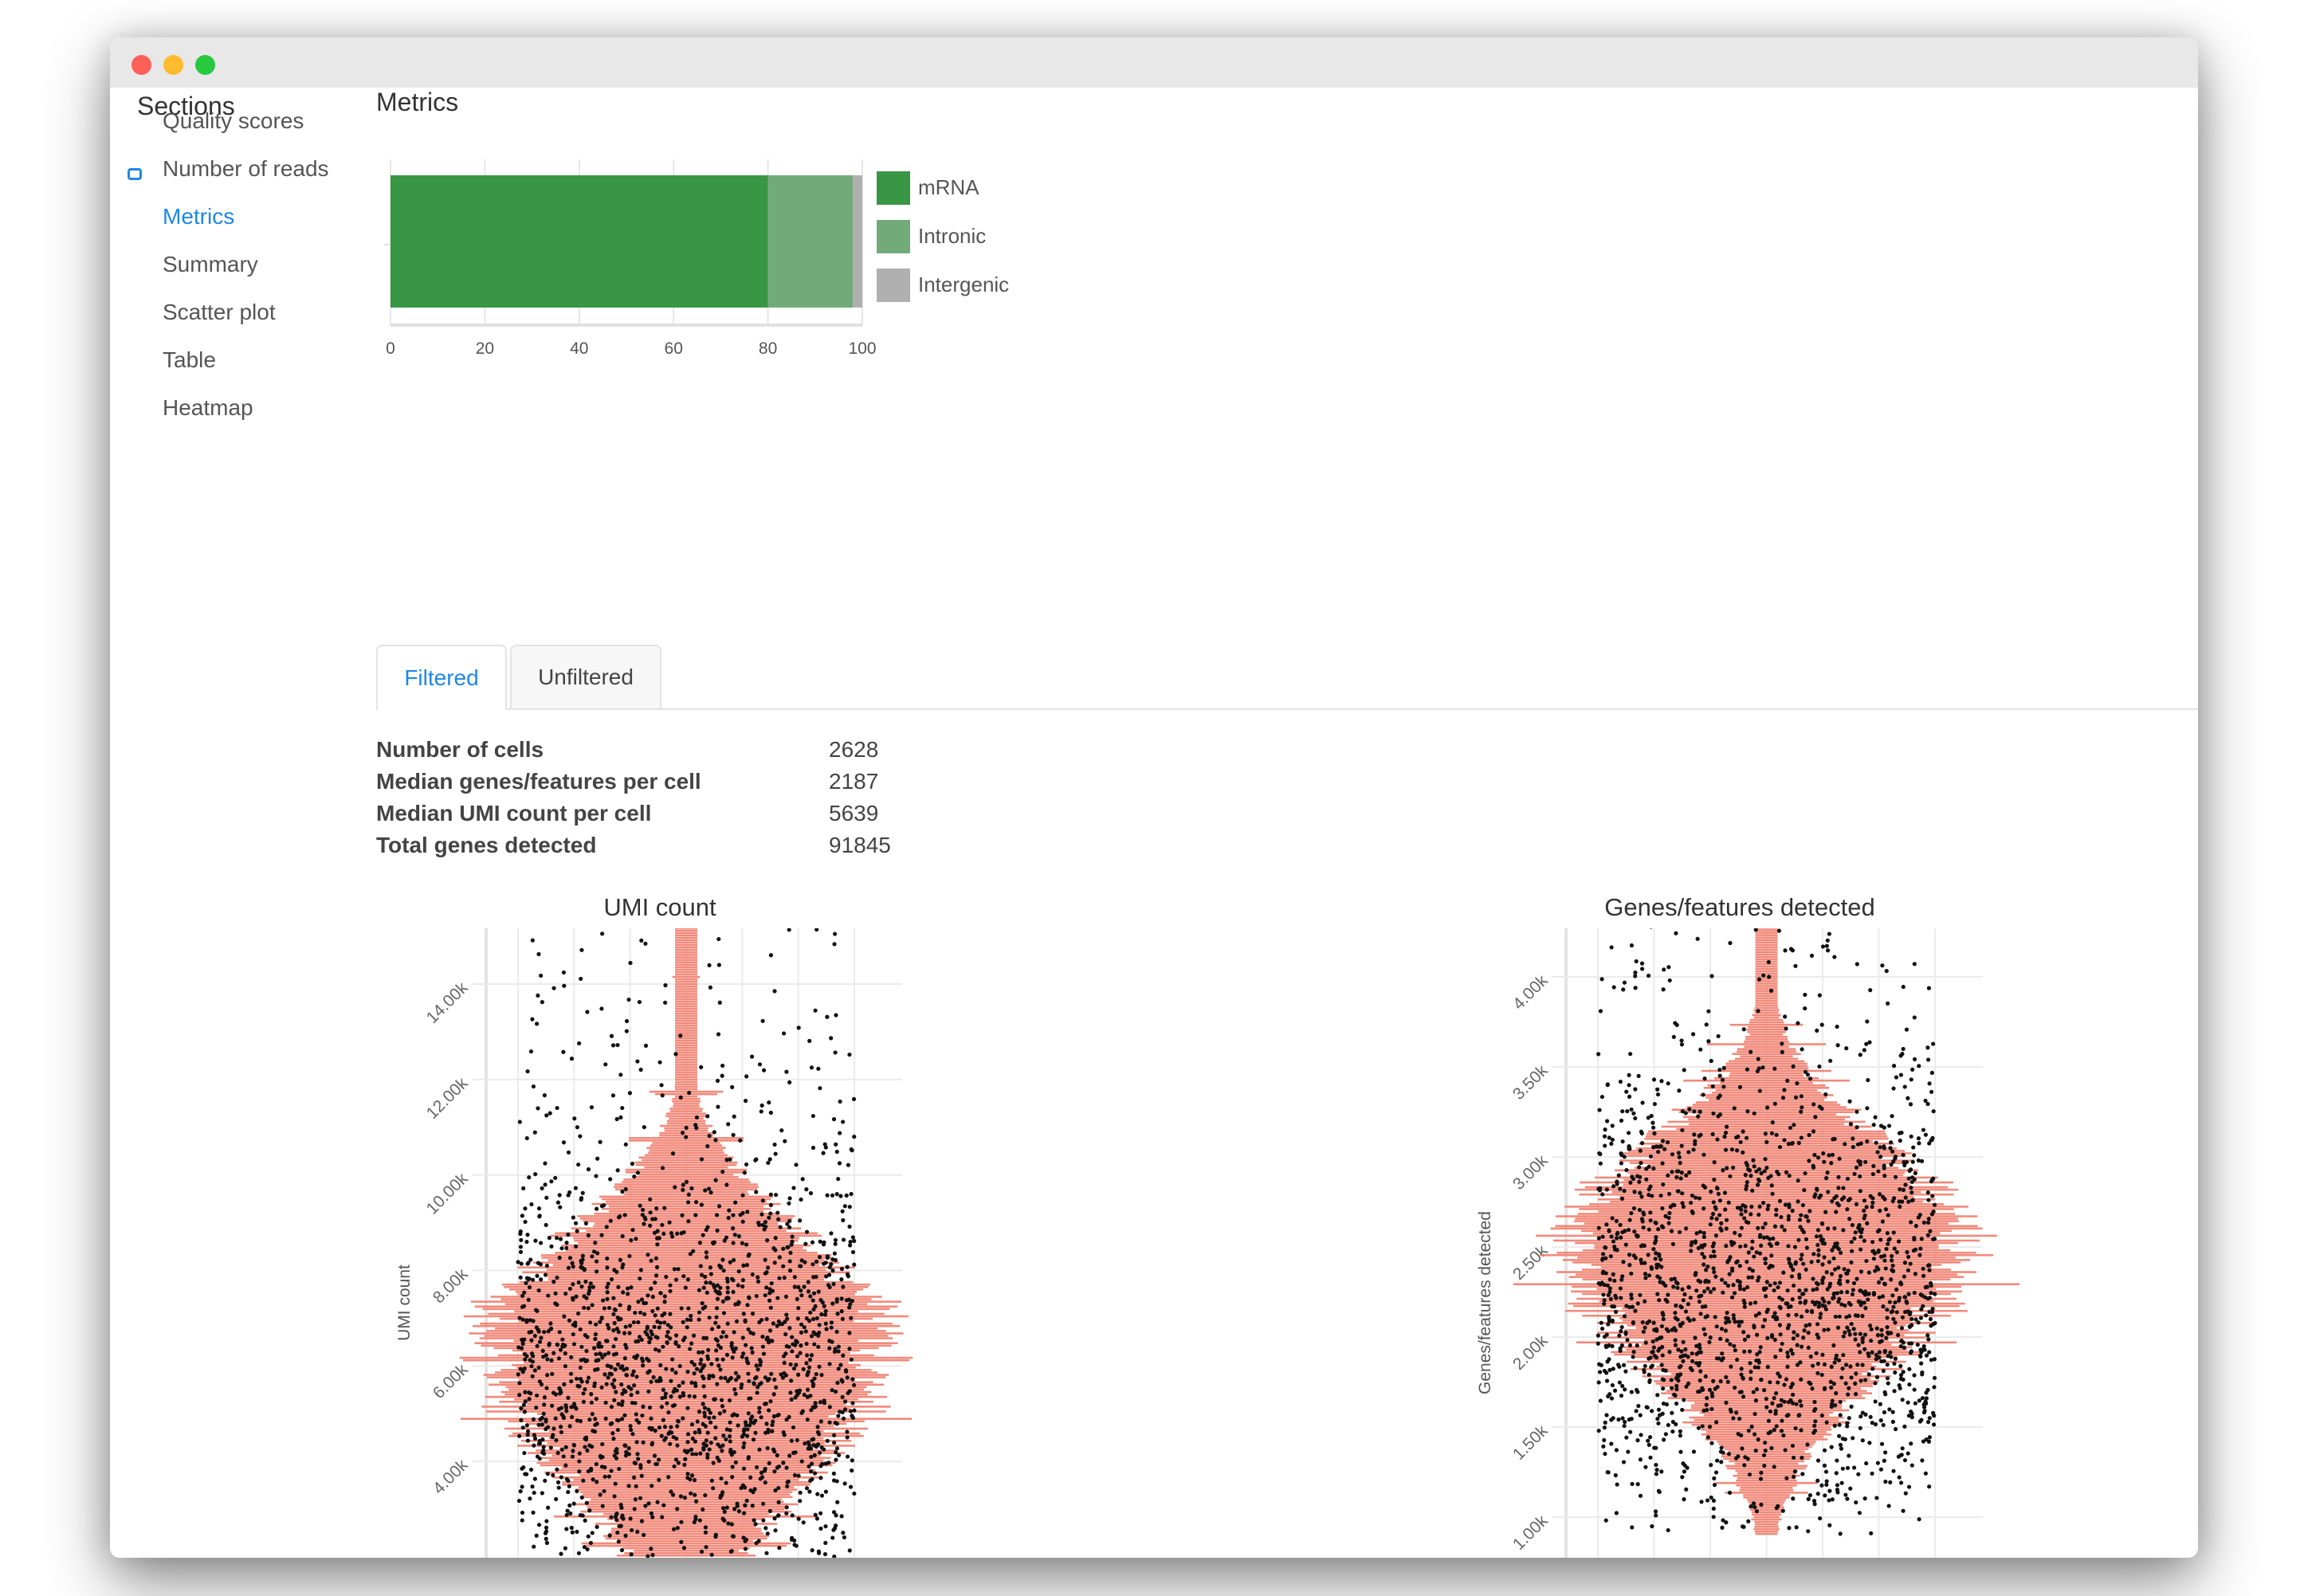  I want to click on sidebar-item-scatter-plot: Scatter plot, so click(220, 313).